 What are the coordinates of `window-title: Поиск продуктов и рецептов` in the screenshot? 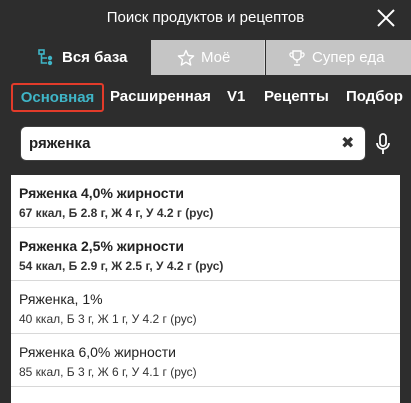 It's located at (205, 17).